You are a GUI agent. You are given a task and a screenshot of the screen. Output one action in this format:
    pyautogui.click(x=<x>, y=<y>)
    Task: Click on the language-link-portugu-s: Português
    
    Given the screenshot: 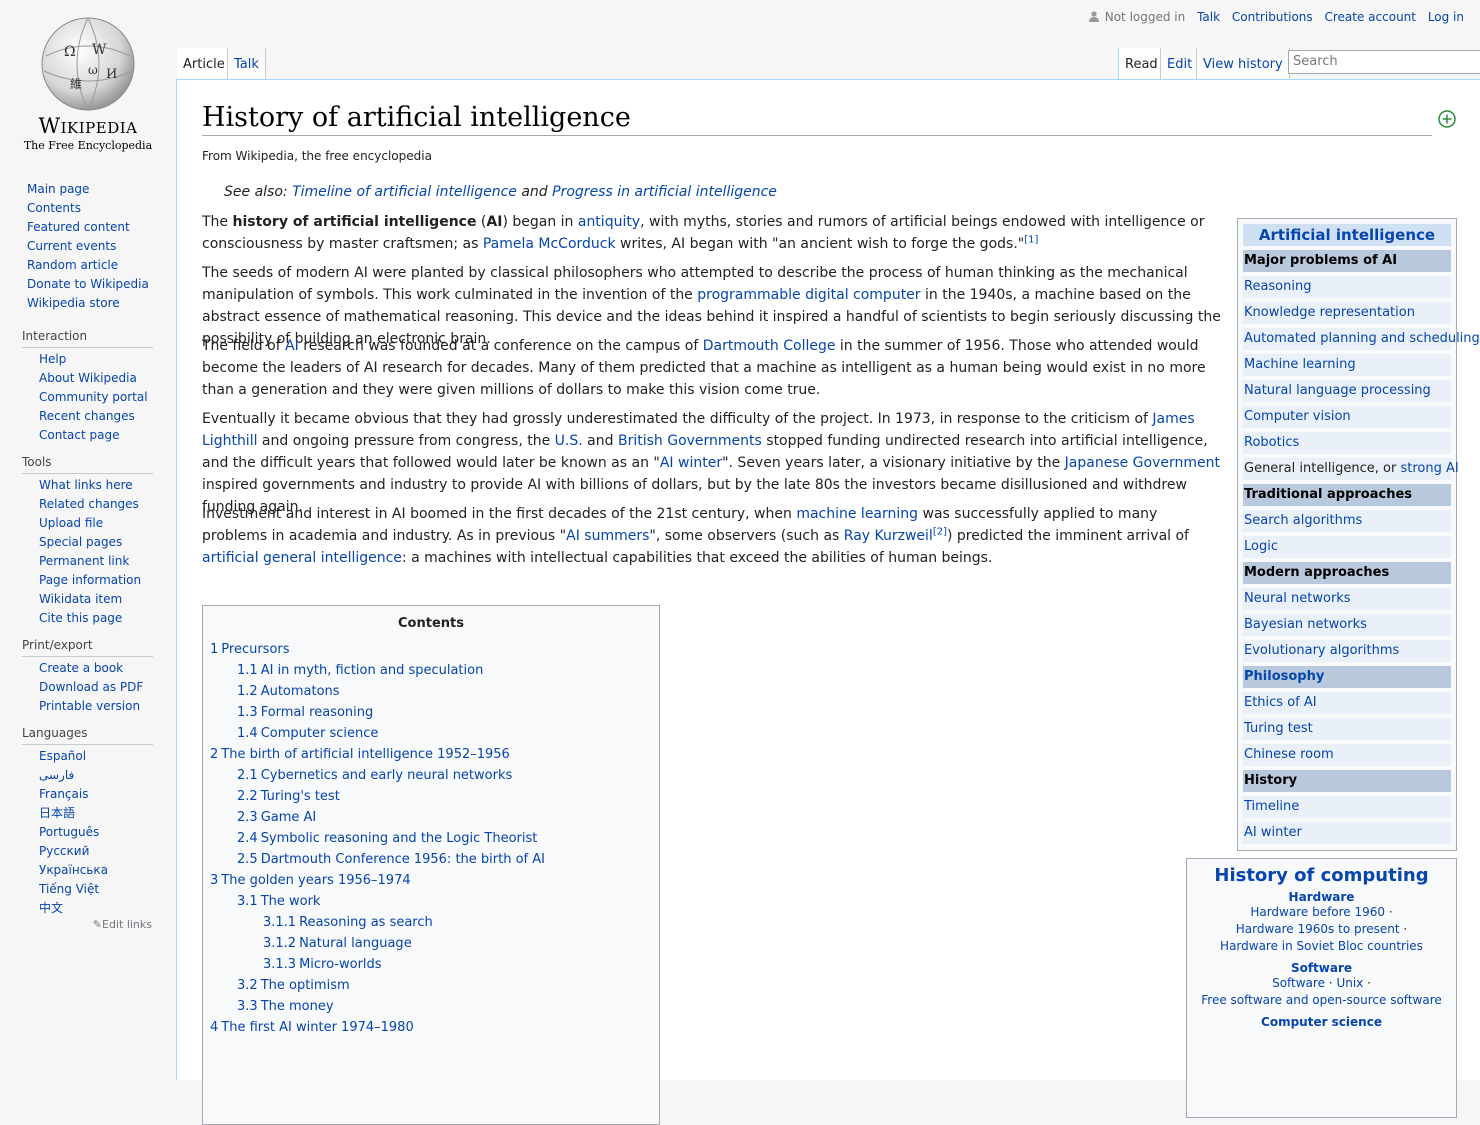 What is the action you would take?
    pyautogui.click(x=88, y=832)
    